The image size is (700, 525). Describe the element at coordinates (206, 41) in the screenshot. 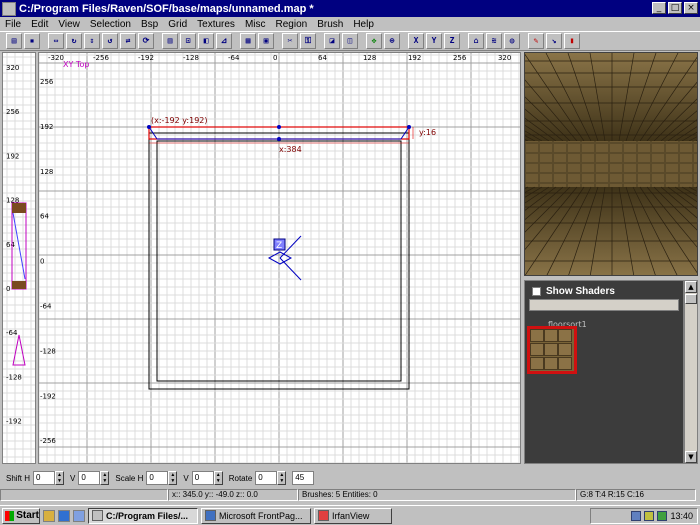

I see `toolbar-face-select-button: ◧` at that location.